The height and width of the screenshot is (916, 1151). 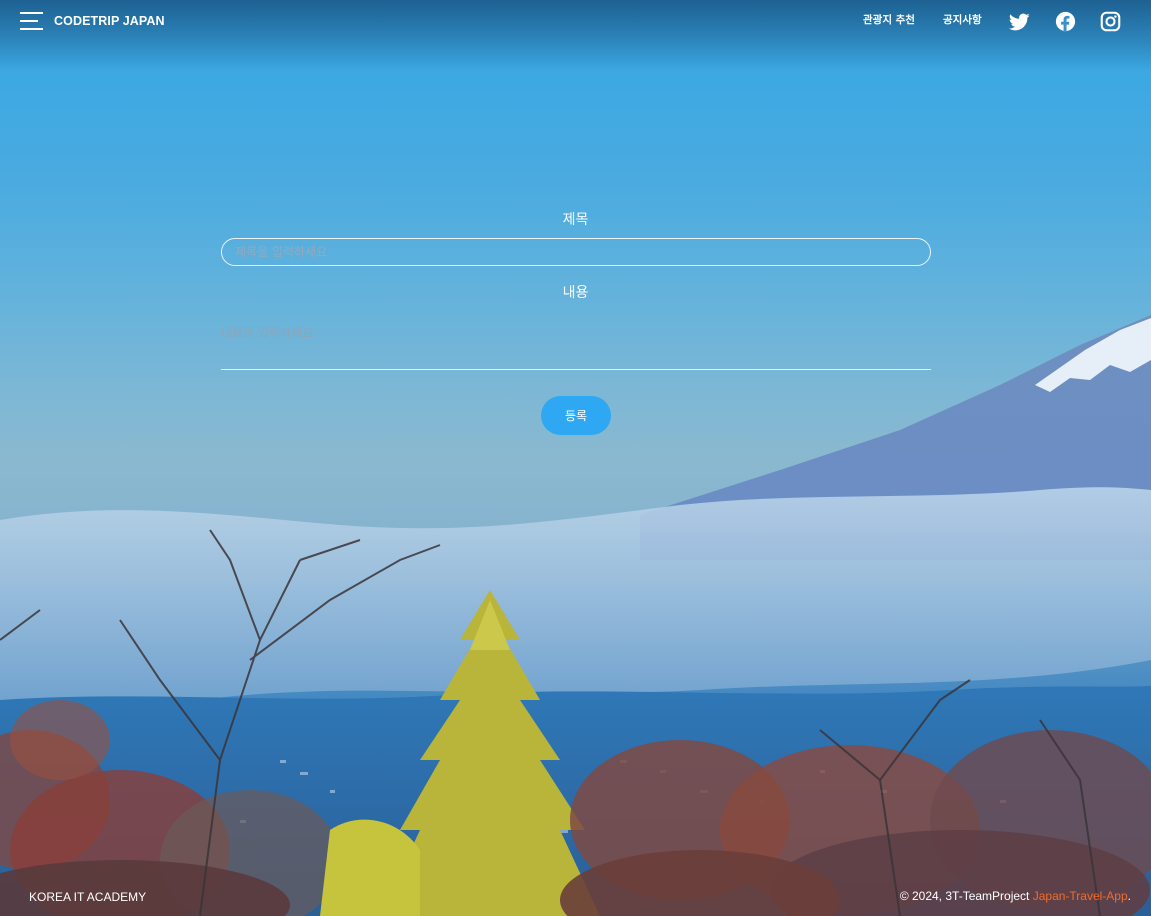 I want to click on menu-icon, so click(x=31, y=21).